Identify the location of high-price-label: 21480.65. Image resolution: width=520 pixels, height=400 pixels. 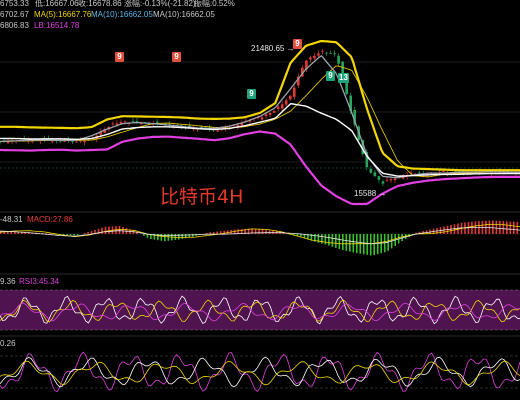
(268, 48).